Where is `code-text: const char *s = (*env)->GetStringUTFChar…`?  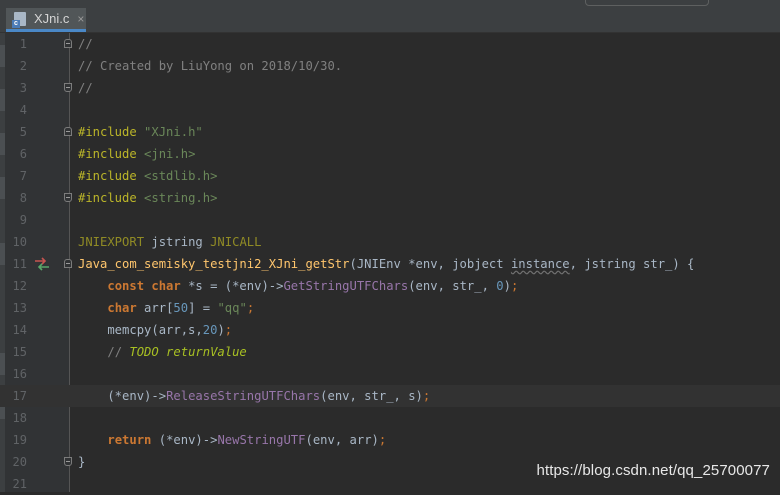
code-text: const char *s = (*env)->GetStringUTFChar… is located at coordinates (298, 286).